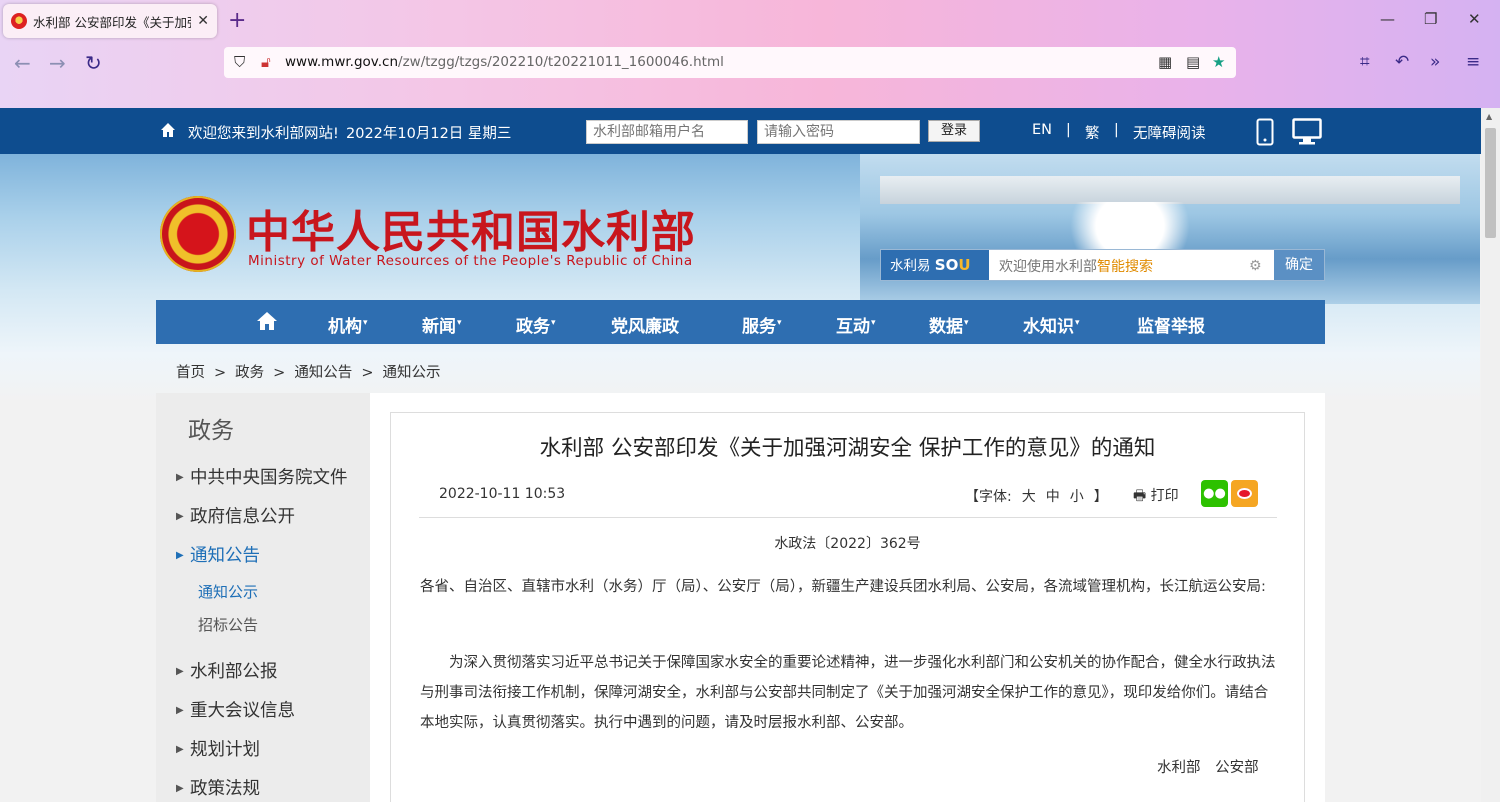 The width and height of the screenshot is (1500, 802). I want to click on sidebar-item-major-meetings: ▶ 重大会议信息, so click(235, 709).